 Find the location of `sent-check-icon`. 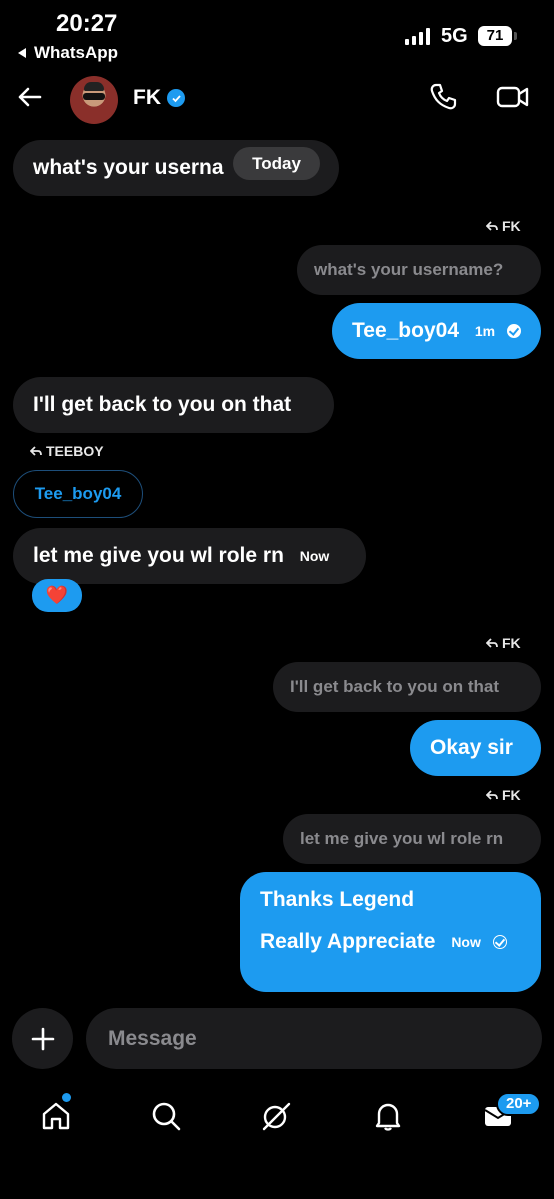

sent-check-icon is located at coordinates (499, 942).